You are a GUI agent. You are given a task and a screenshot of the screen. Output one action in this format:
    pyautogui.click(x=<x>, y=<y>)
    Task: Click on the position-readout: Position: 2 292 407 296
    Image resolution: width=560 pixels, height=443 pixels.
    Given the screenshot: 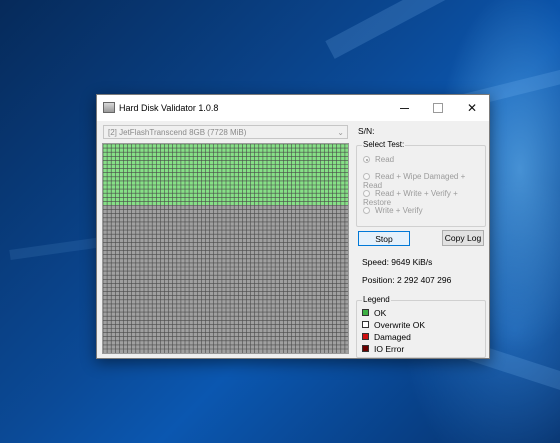 What is the action you would take?
    pyautogui.click(x=407, y=280)
    